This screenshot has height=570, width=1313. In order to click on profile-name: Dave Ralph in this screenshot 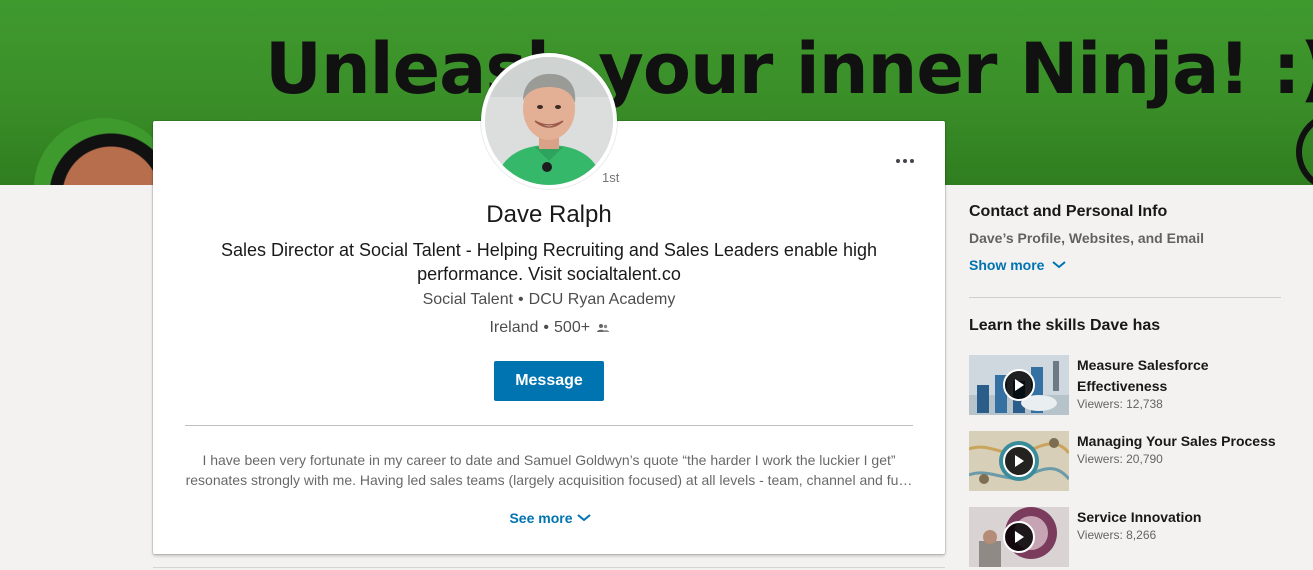, I will do `click(549, 214)`.